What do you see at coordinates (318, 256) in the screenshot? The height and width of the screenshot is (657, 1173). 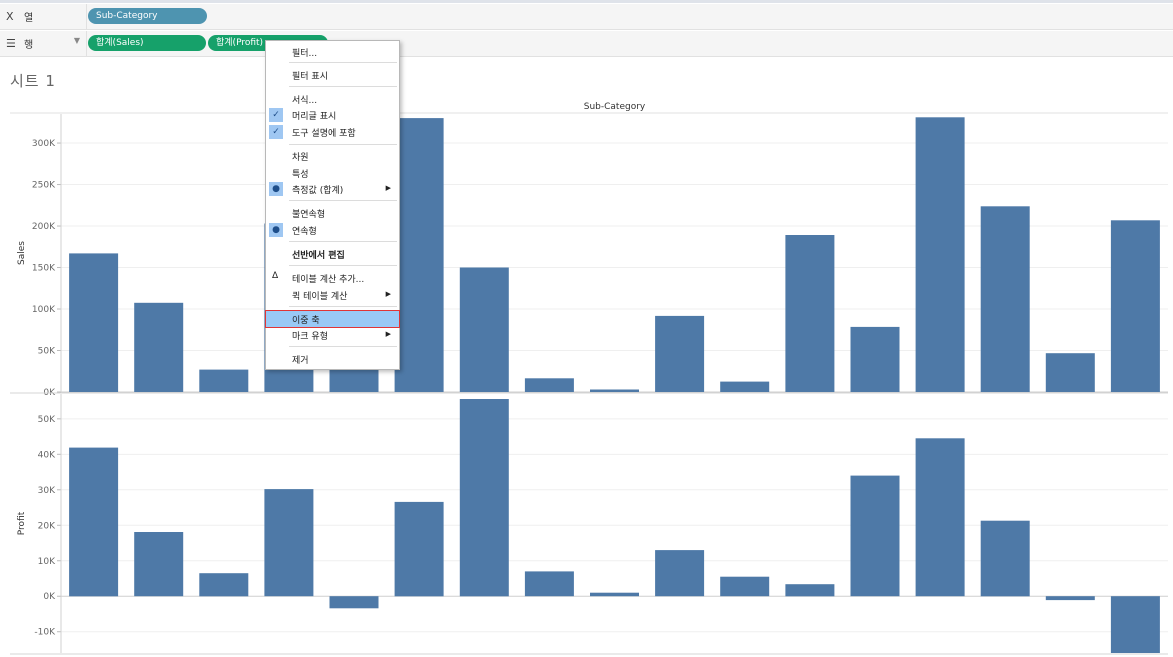 I see `menu-item-label: 선반에서 편집` at bounding box center [318, 256].